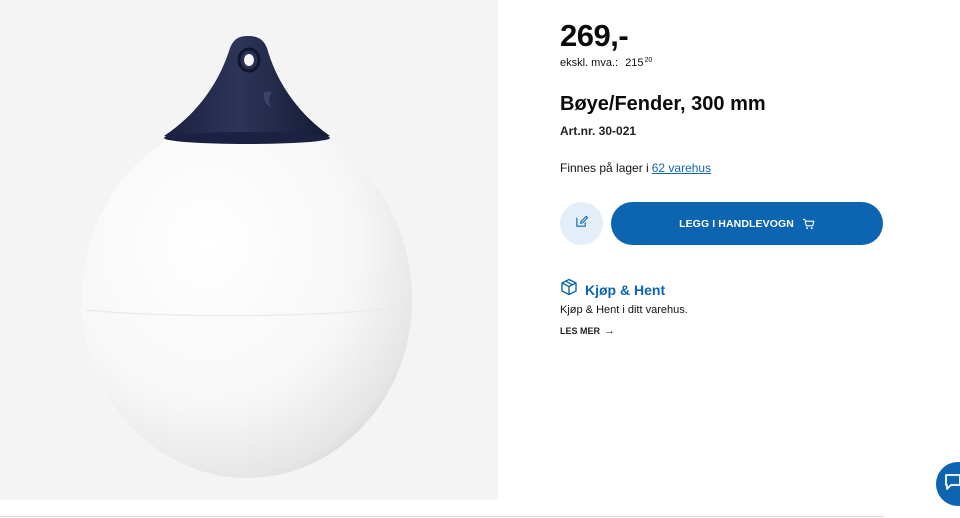  What do you see at coordinates (648, 60) in the screenshot?
I see `price-ex-vat-cents: 20` at bounding box center [648, 60].